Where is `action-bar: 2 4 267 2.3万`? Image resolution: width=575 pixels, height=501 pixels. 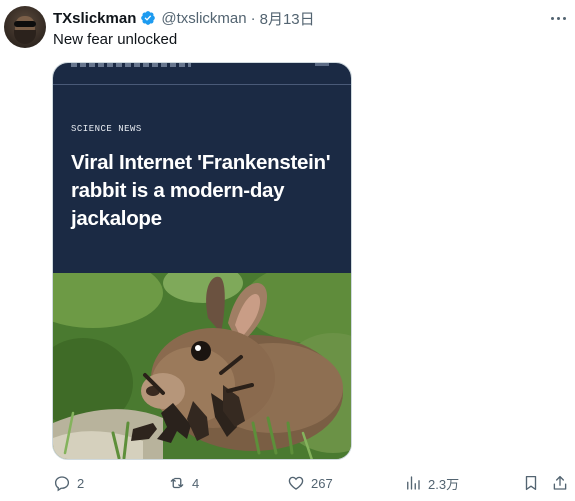
action-bar: 2 4 267 2.3万 is located at coordinates (287, 483).